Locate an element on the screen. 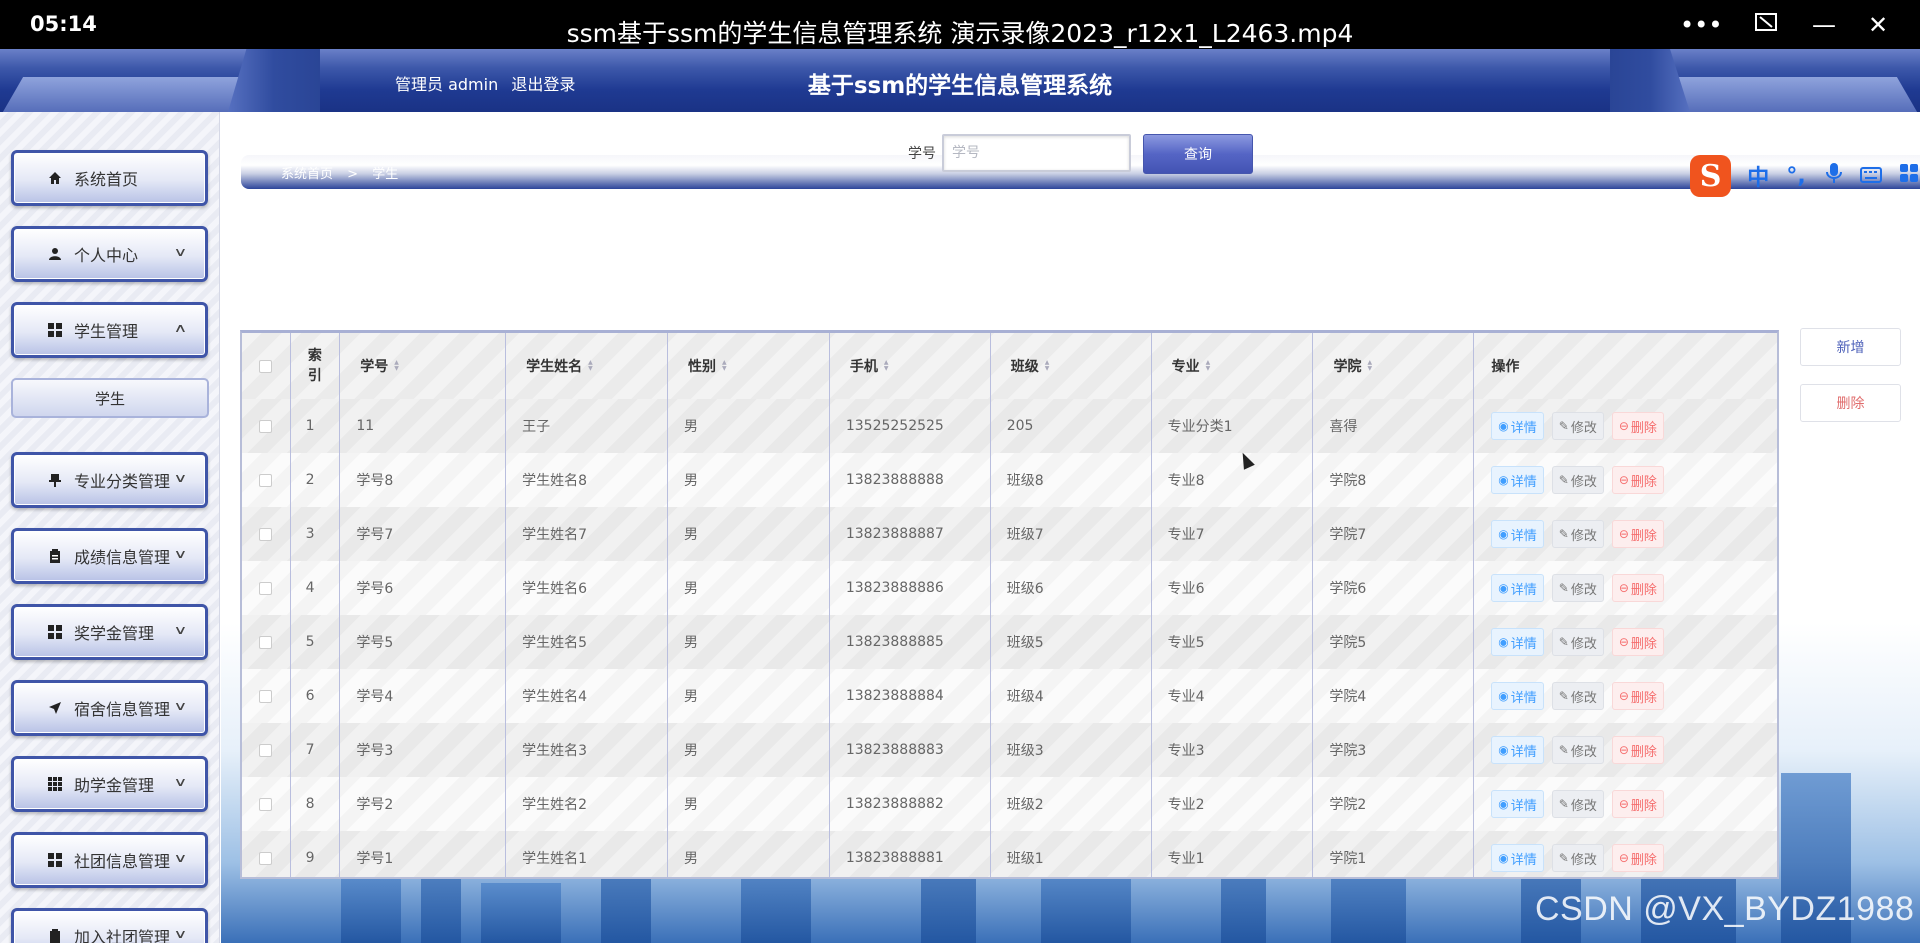 The height and width of the screenshot is (943, 1920). cell-gender: 男 is located at coordinates (749, 480).